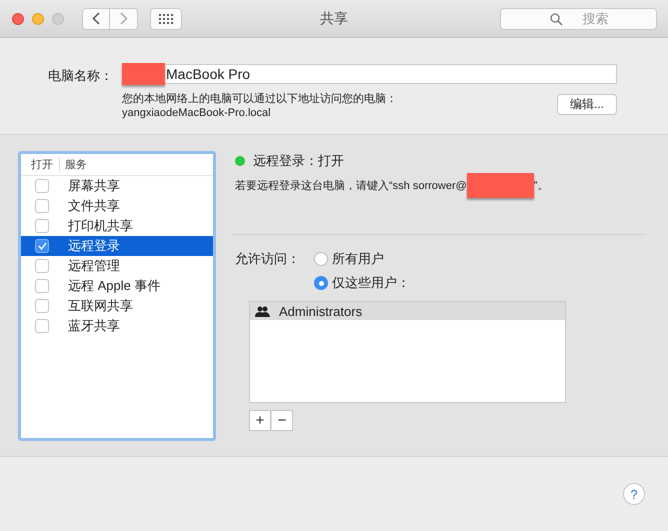  I want to click on address-note: 您的本地网络上的电脑可以通过以下地址访问您的电脑：, so click(259, 99).